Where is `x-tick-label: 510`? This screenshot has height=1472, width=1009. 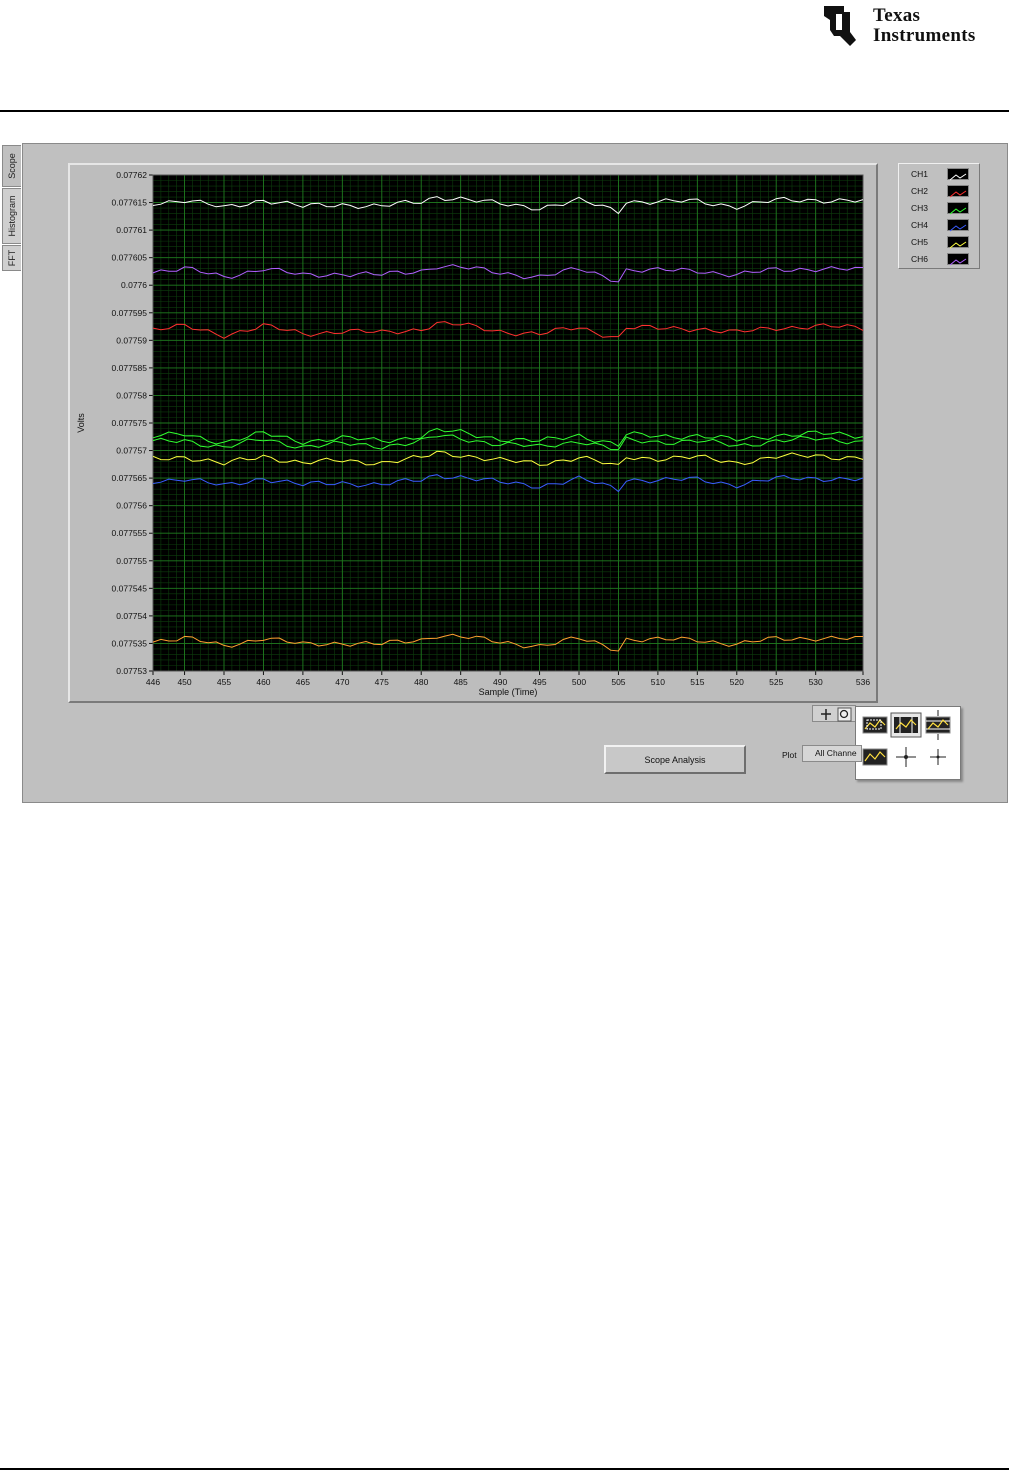 x-tick-label: 510 is located at coordinates (658, 682).